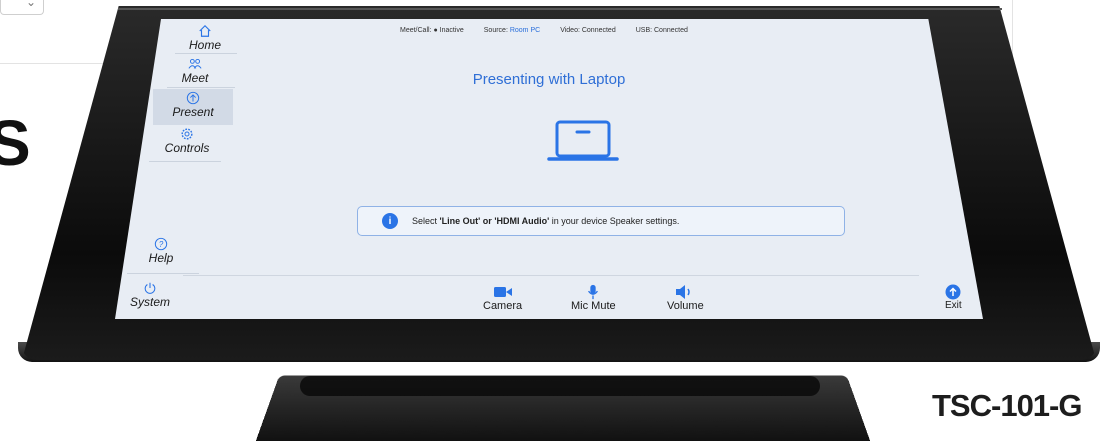 The width and height of the screenshot is (1102, 441). I want to click on exit-label: Exit, so click(953, 305).